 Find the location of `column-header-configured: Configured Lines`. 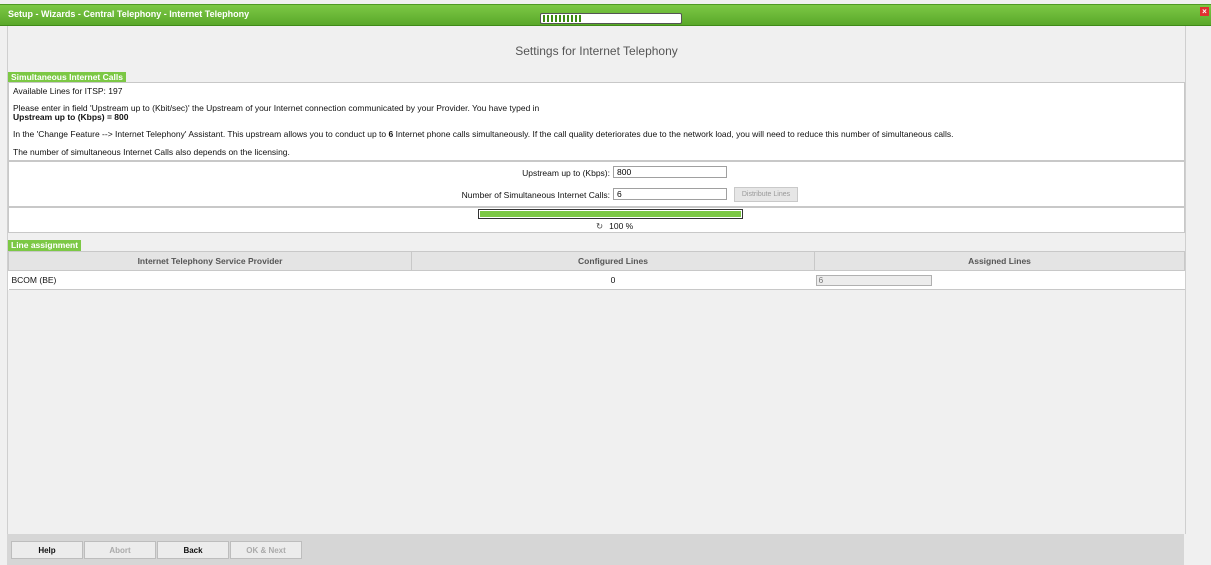

column-header-configured: Configured Lines is located at coordinates (613, 261).